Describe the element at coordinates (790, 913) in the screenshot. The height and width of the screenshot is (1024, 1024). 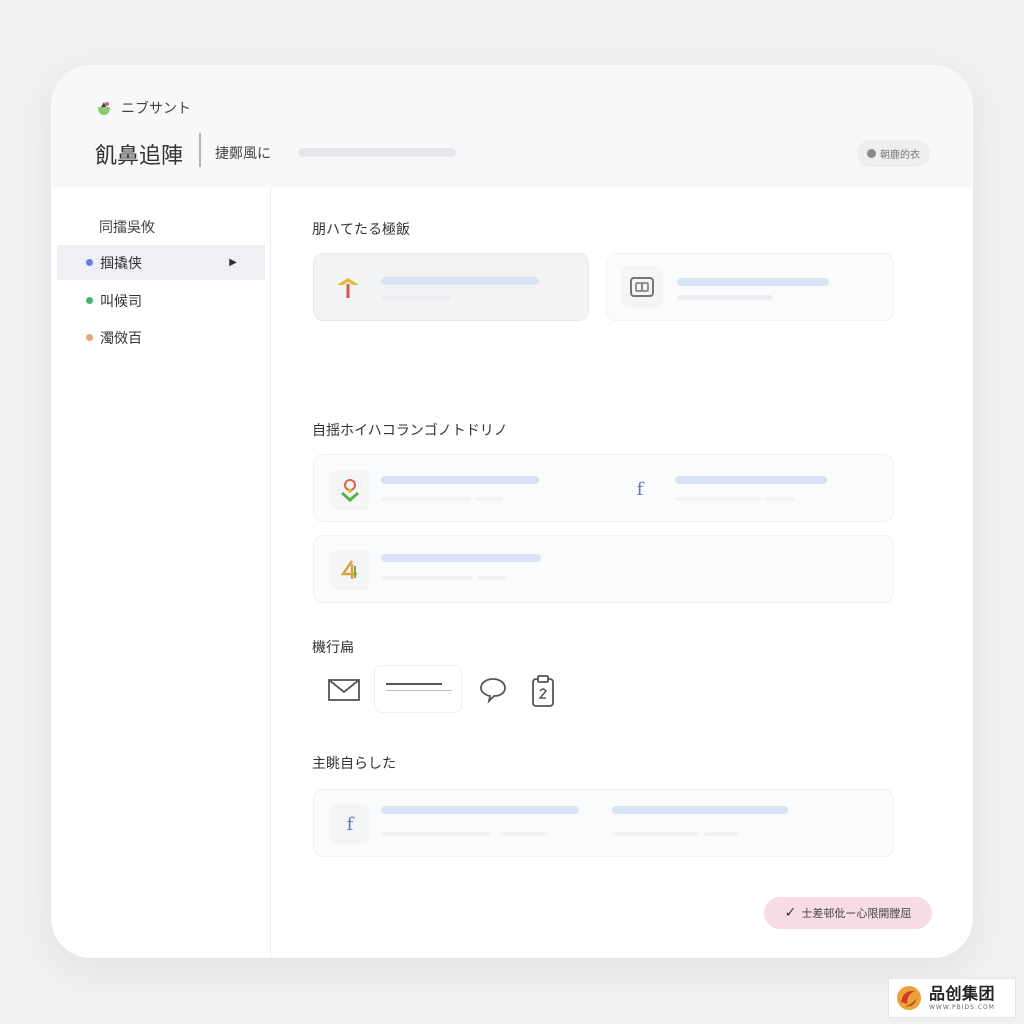
I see `check-icon: ✓` at that location.